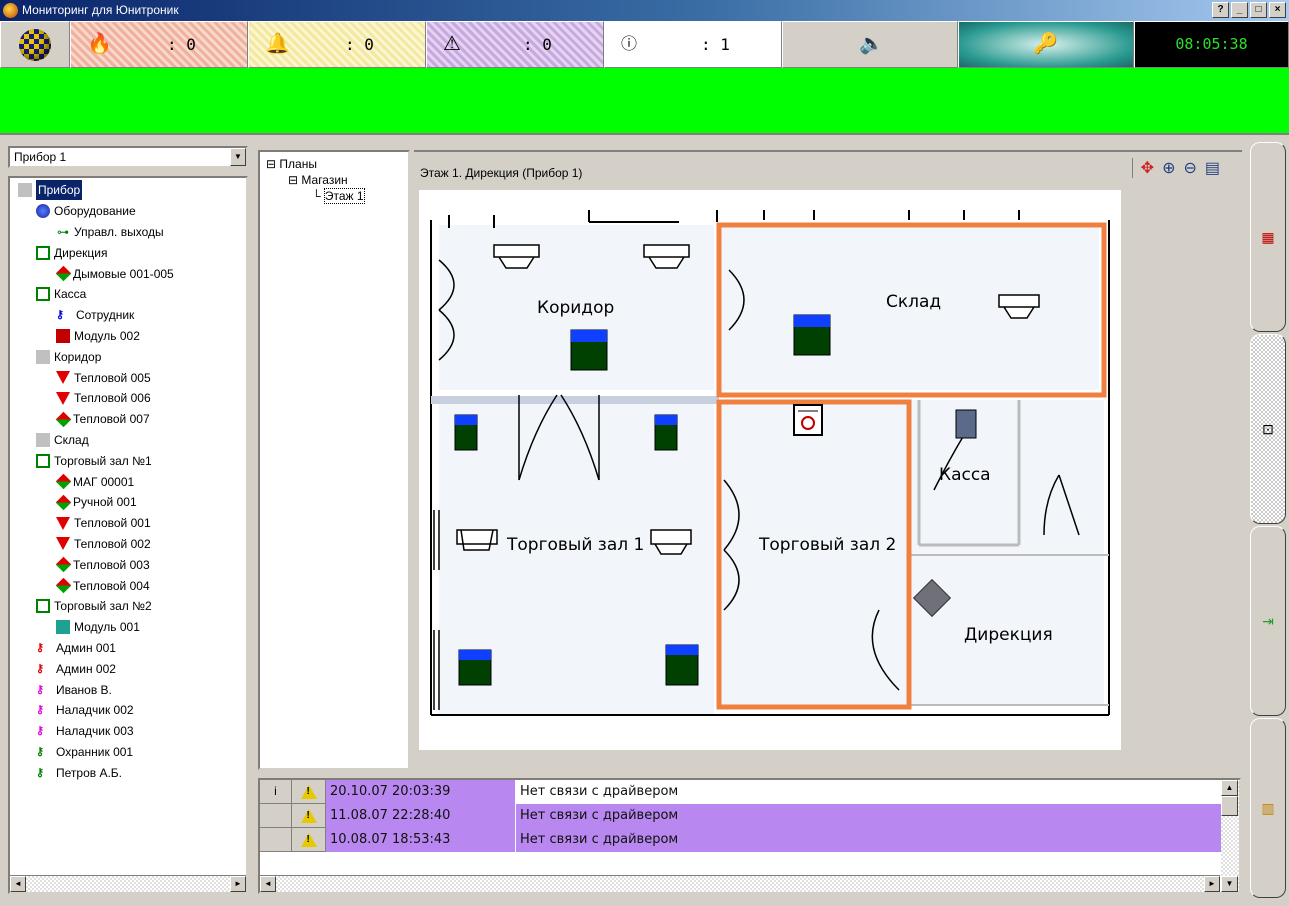  I want to click on event-type-cell, so click(309, 840).